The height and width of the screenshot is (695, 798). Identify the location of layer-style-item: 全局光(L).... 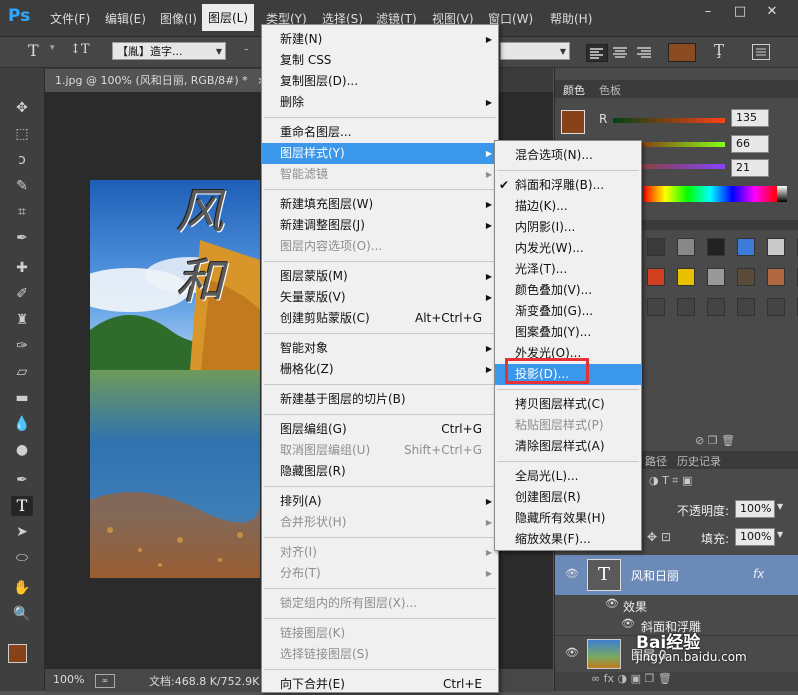
(568, 476).